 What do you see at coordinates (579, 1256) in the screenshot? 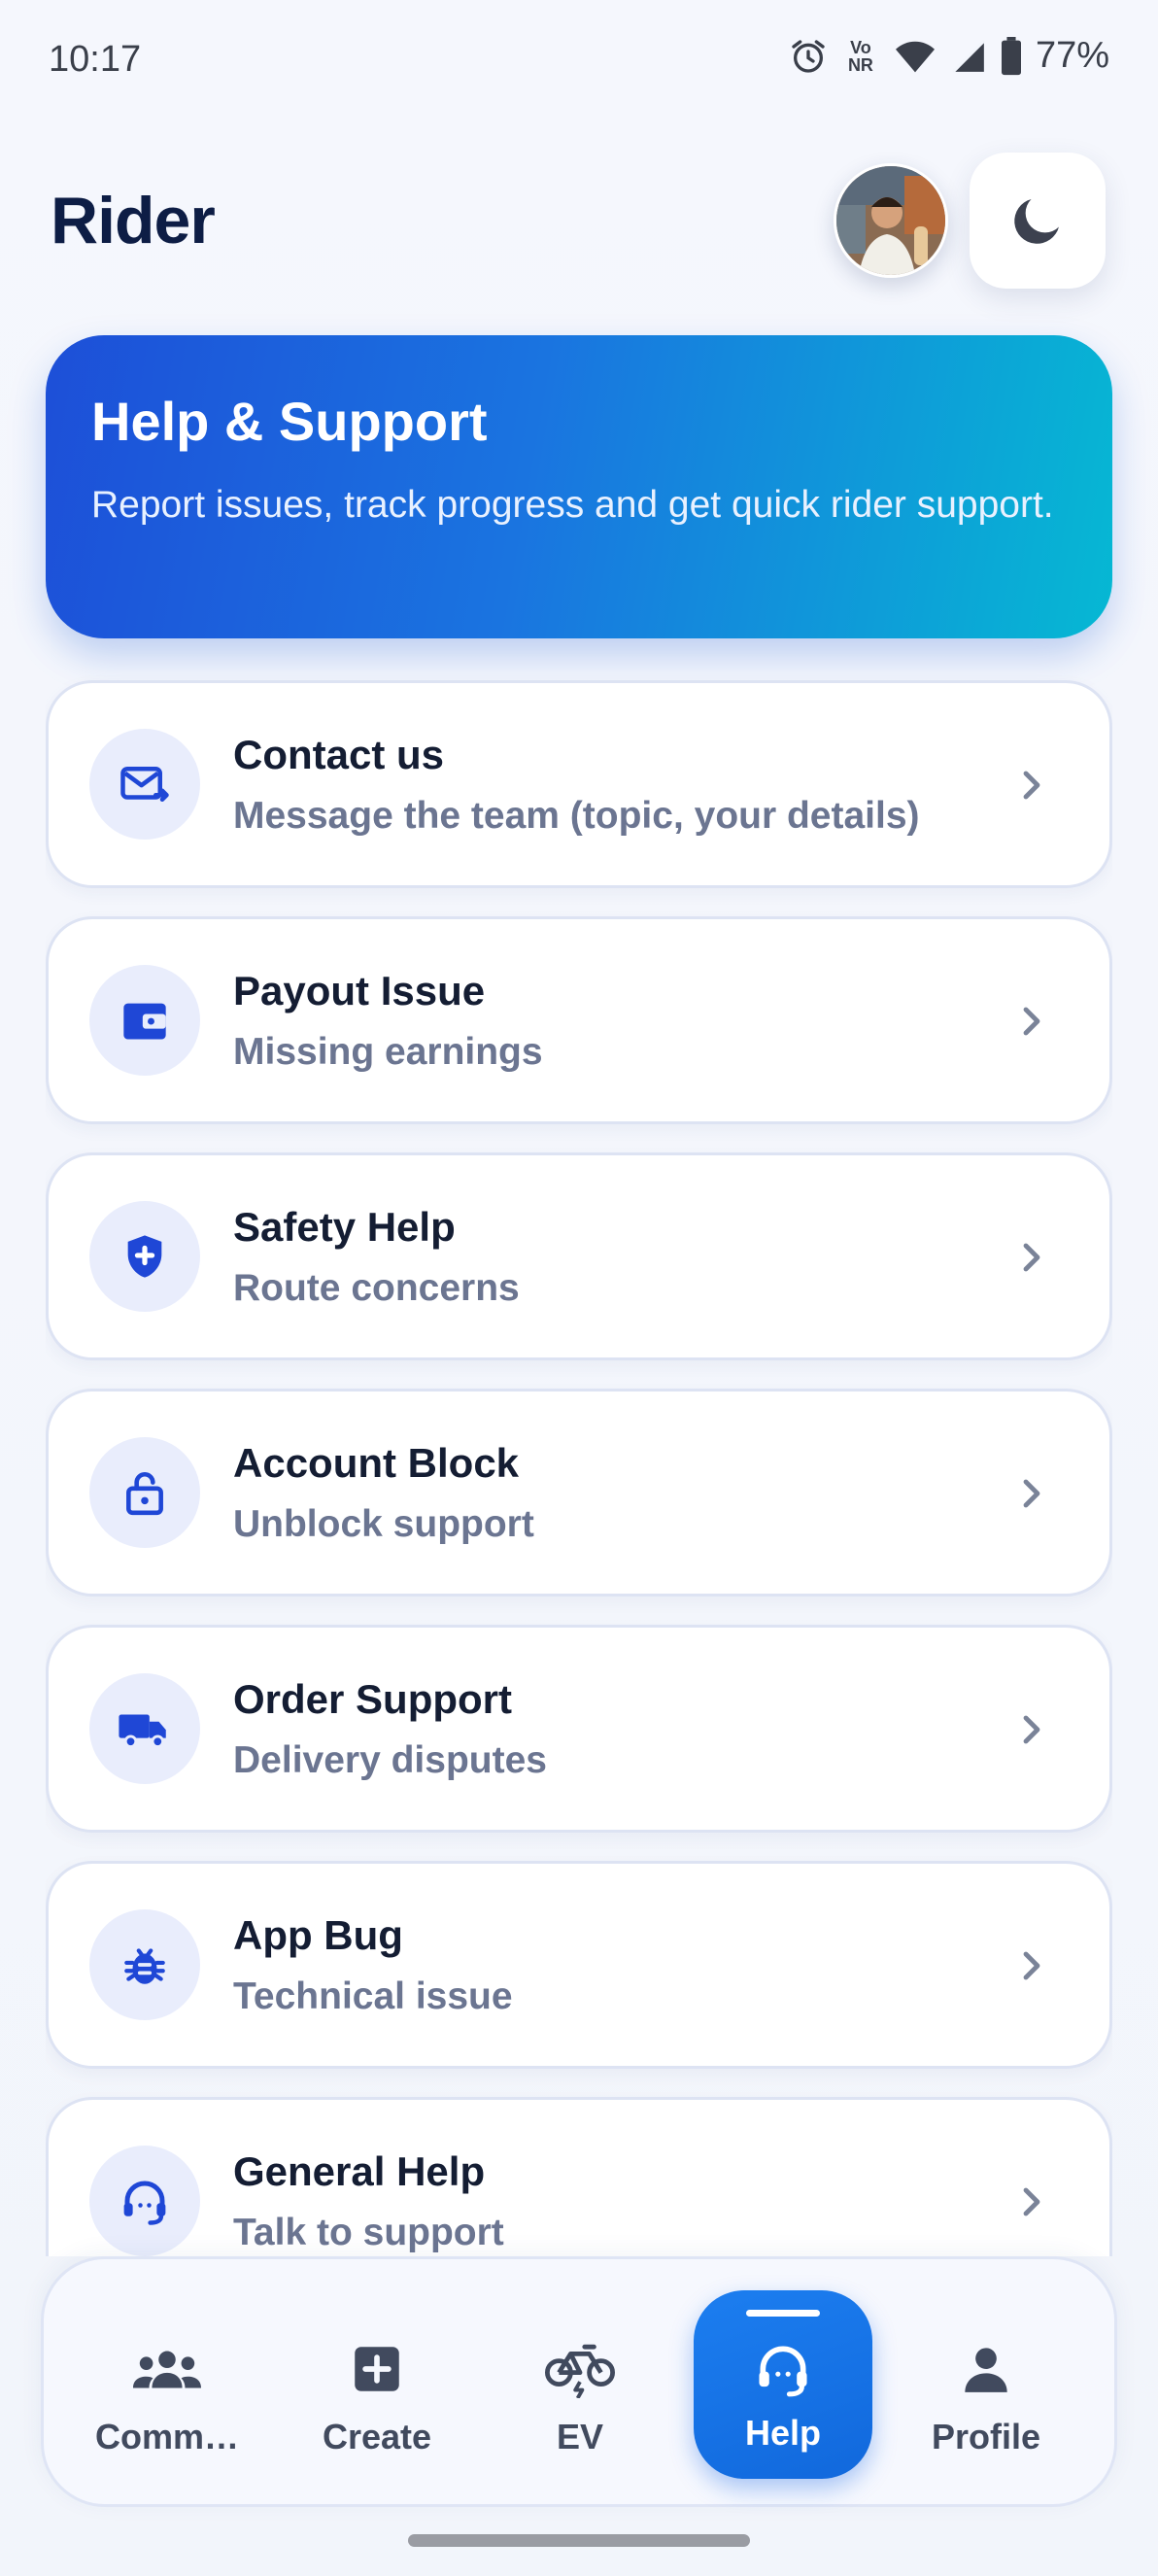
I see `list-item-safety-help: Safety Help Route concerns` at bounding box center [579, 1256].